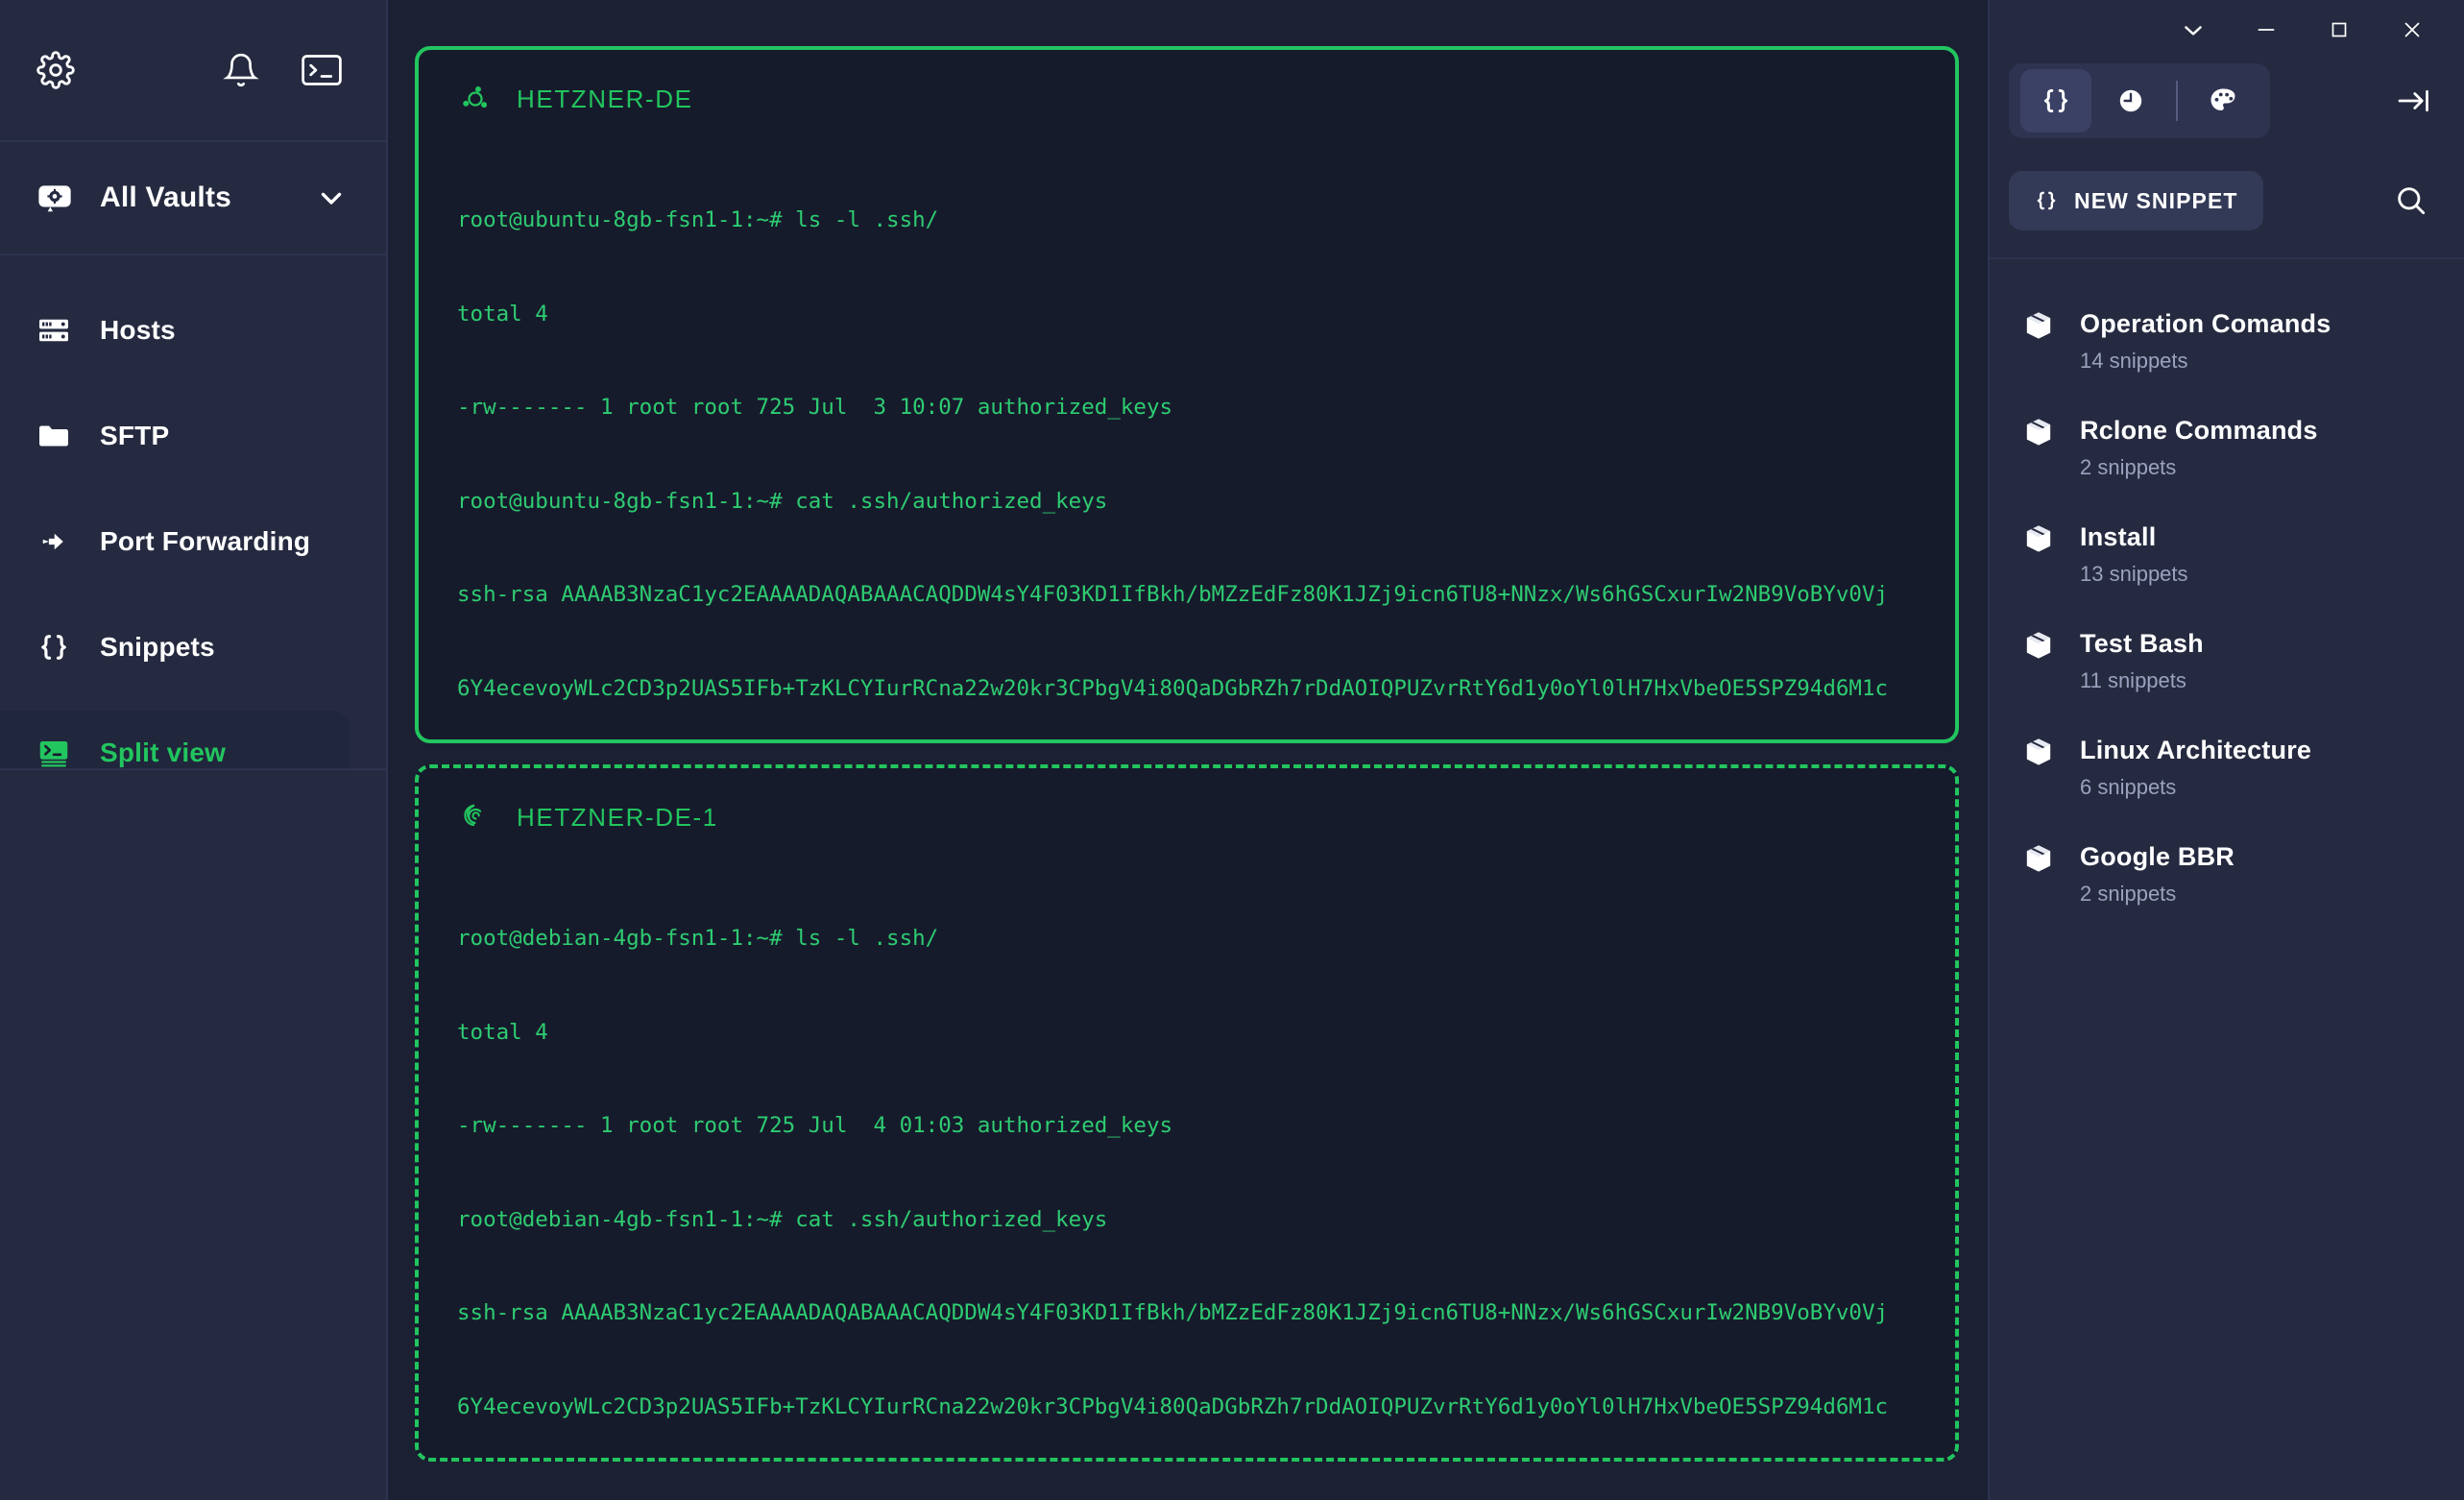  Describe the element at coordinates (55, 70) in the screenshot. I see `gear-icon` at that location.